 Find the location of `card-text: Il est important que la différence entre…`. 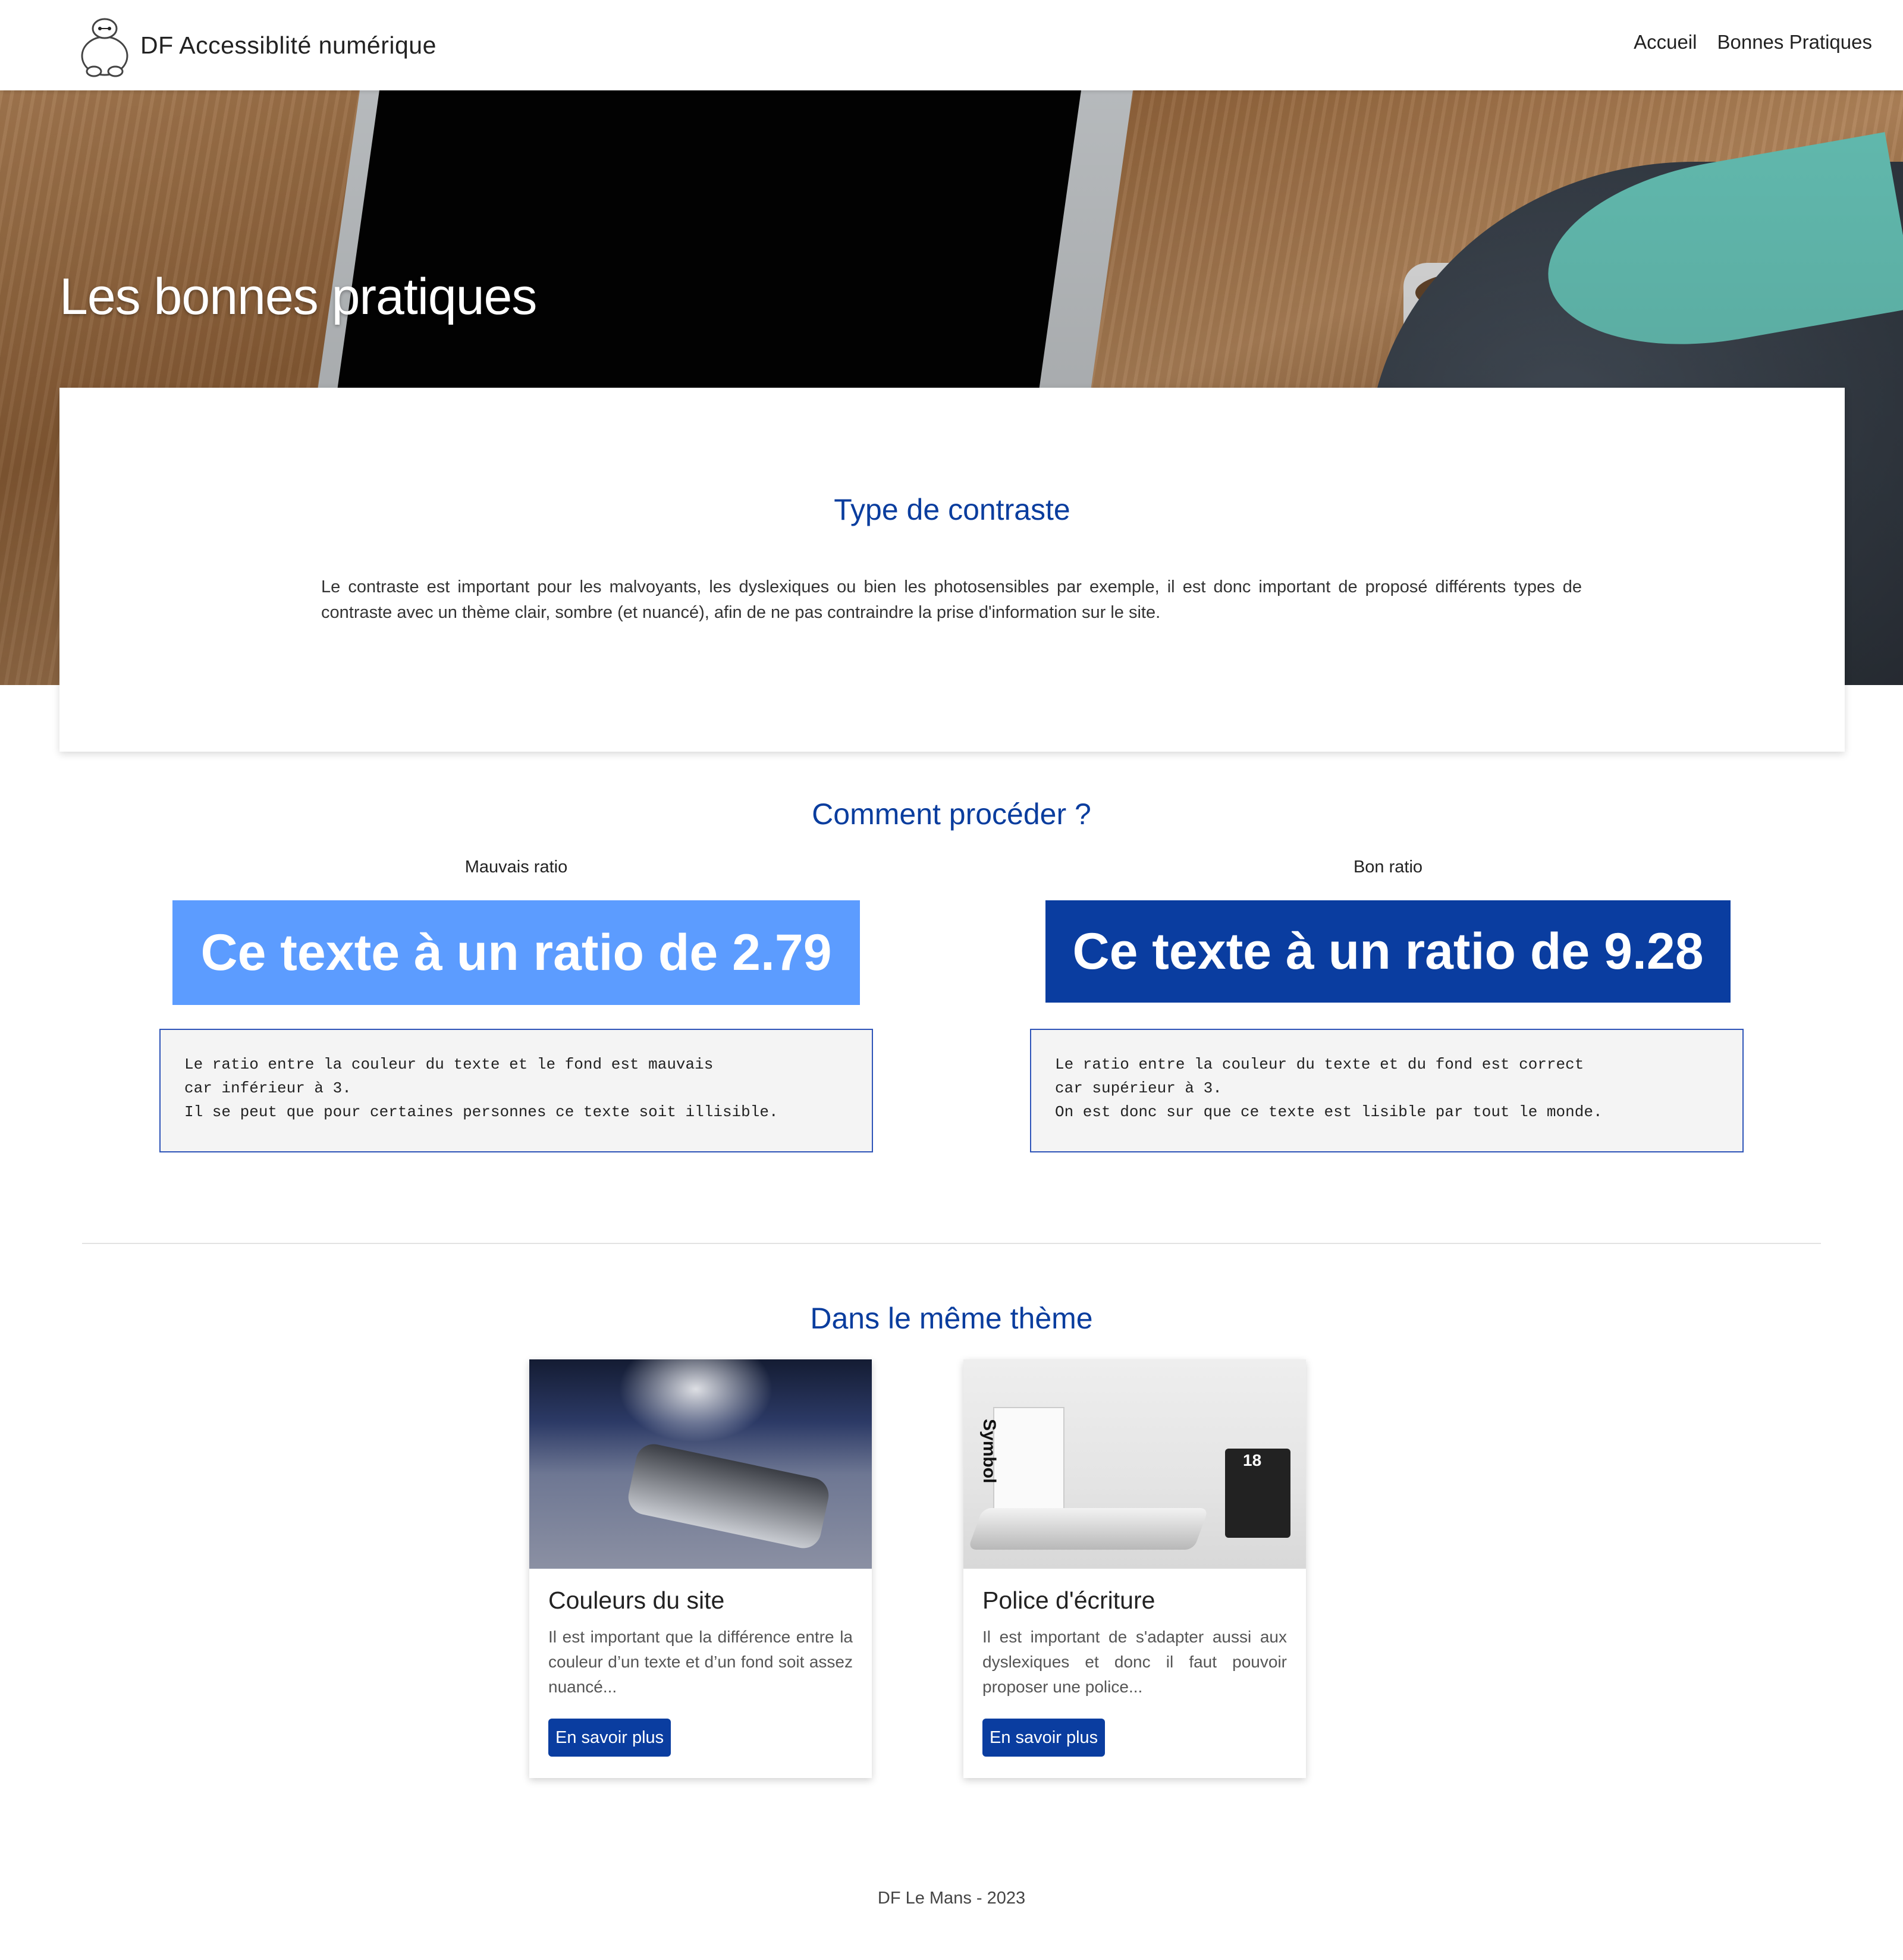

card-text: Il est important que la différence entre… is located at coordinates (700, 1662).